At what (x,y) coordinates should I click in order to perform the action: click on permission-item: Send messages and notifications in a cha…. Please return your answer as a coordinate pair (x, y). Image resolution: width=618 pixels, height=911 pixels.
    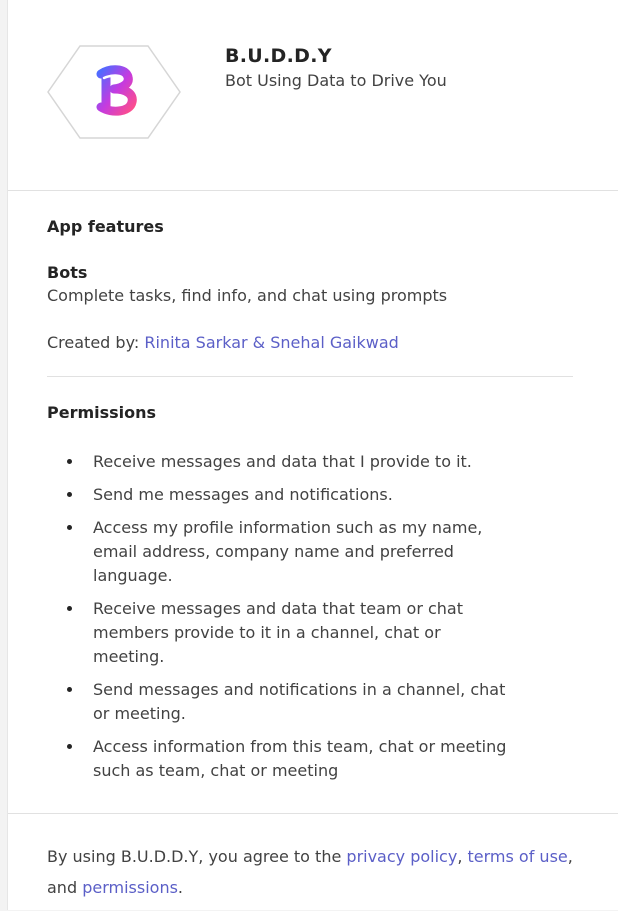
    Looking at the image, I should click on (280, 702).